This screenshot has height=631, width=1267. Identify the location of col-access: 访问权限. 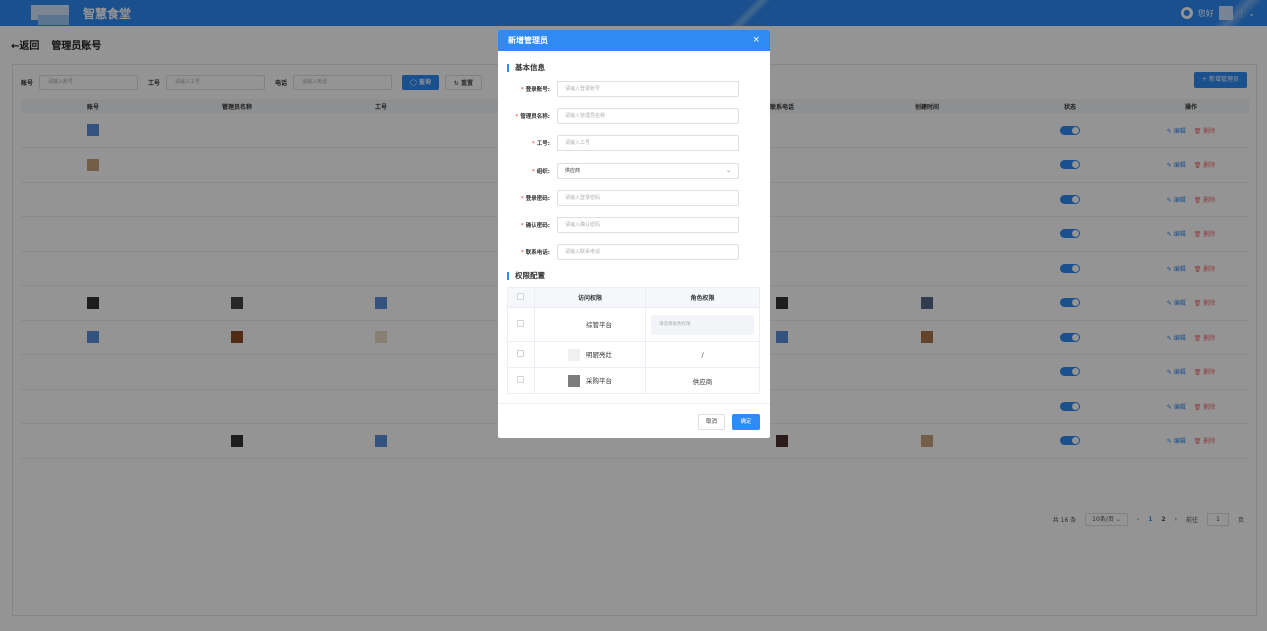
(590, 297).